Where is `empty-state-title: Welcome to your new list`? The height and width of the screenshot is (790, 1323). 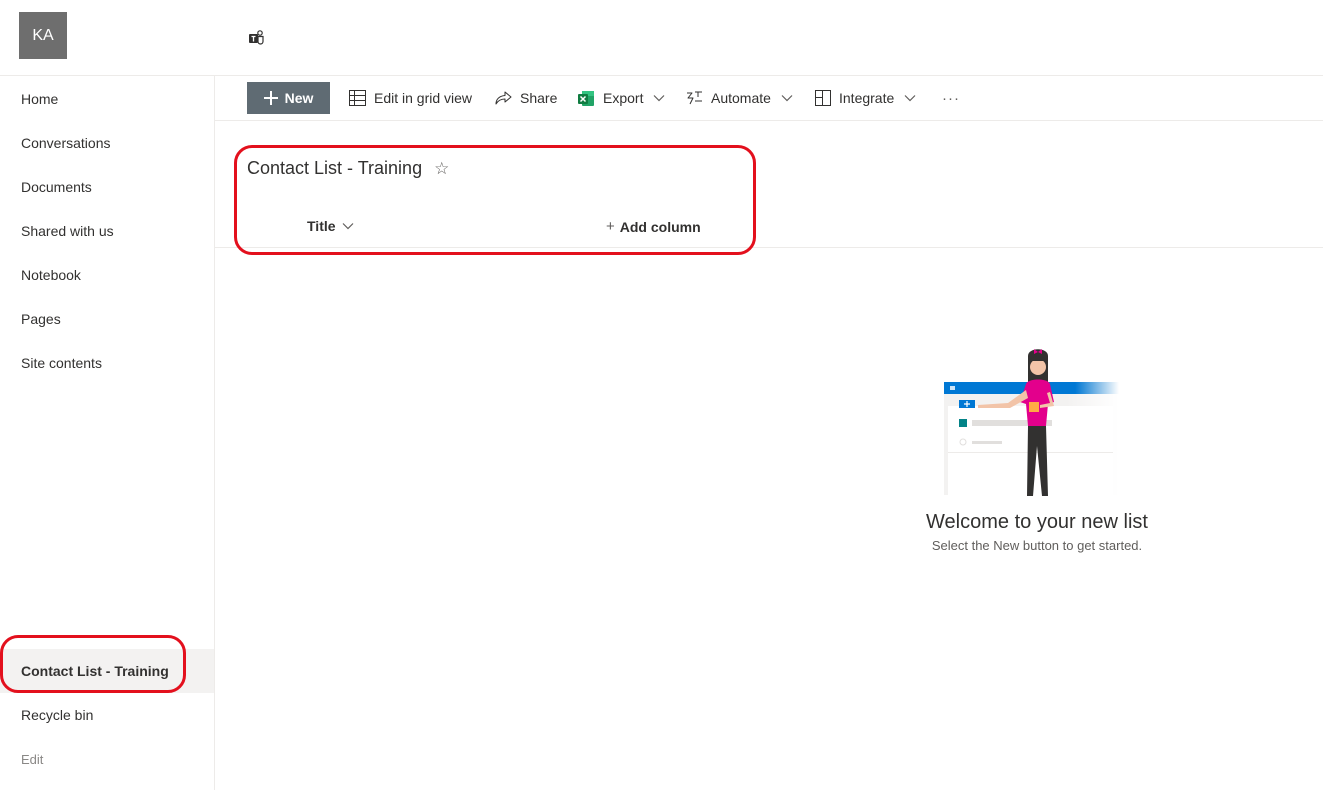 empty-state-title: Welcome to your new list is located at coordinates (1037, 522).